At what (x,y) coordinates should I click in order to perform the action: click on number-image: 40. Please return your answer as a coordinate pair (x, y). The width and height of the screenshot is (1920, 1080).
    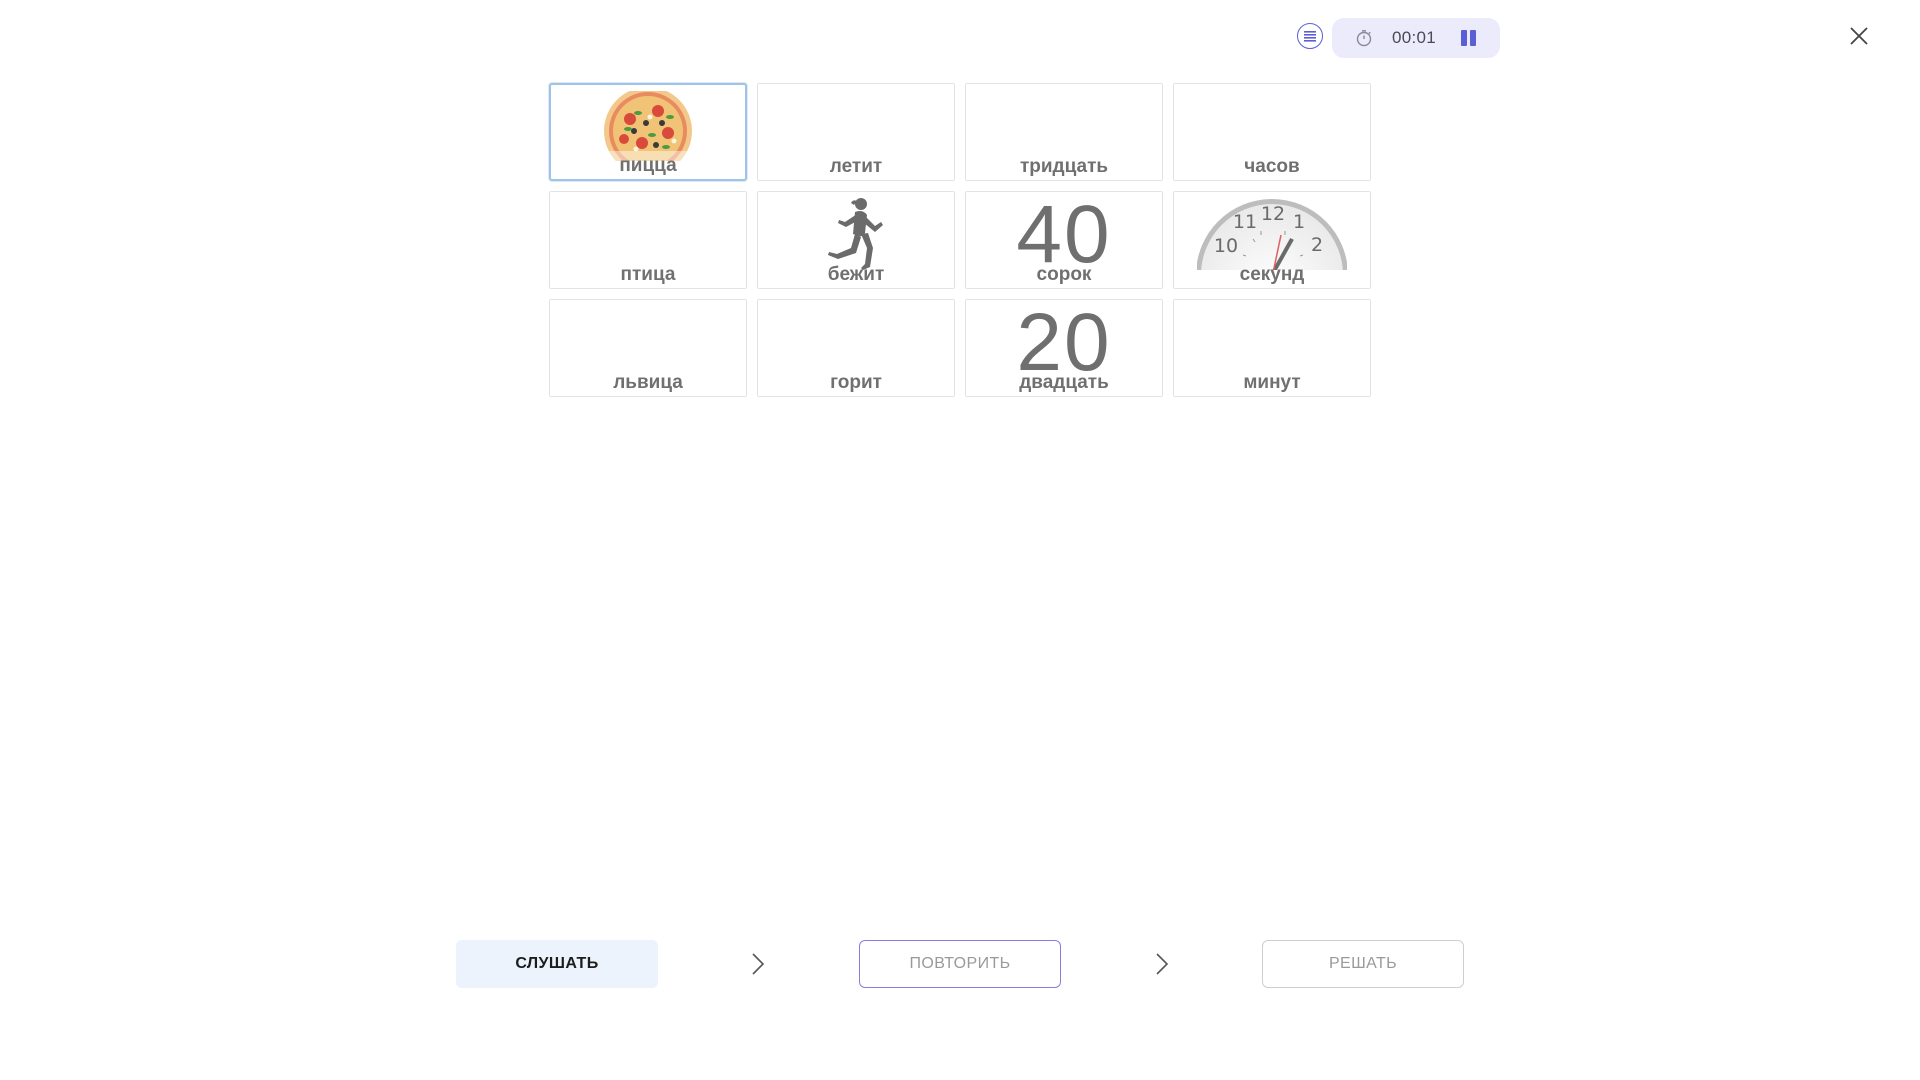
    Looking at the image, I should click on (1064, 231).